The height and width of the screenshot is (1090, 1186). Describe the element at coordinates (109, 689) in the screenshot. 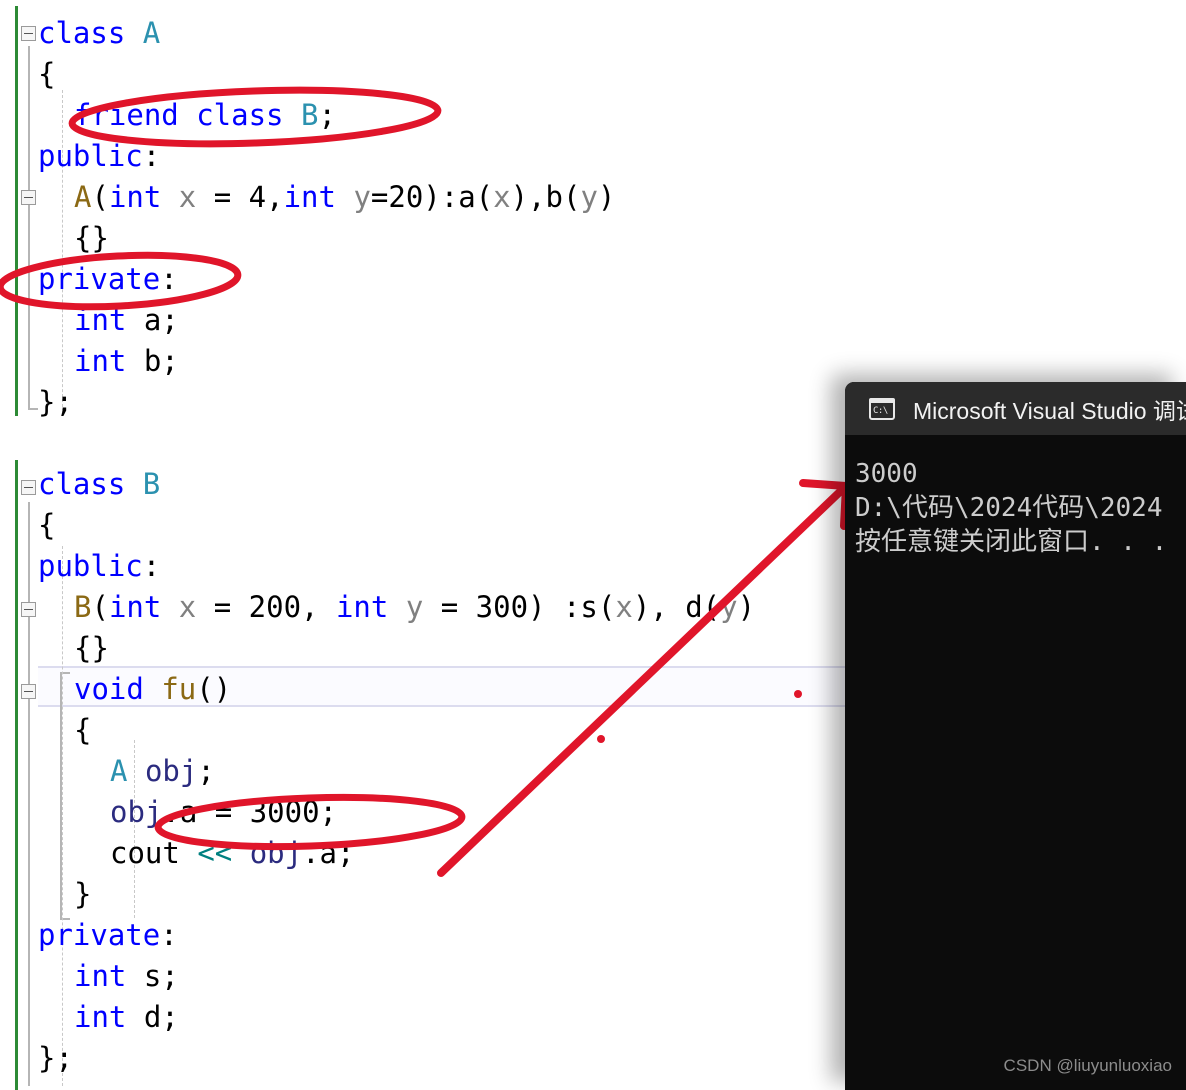

I see `code-token: void` at that location.